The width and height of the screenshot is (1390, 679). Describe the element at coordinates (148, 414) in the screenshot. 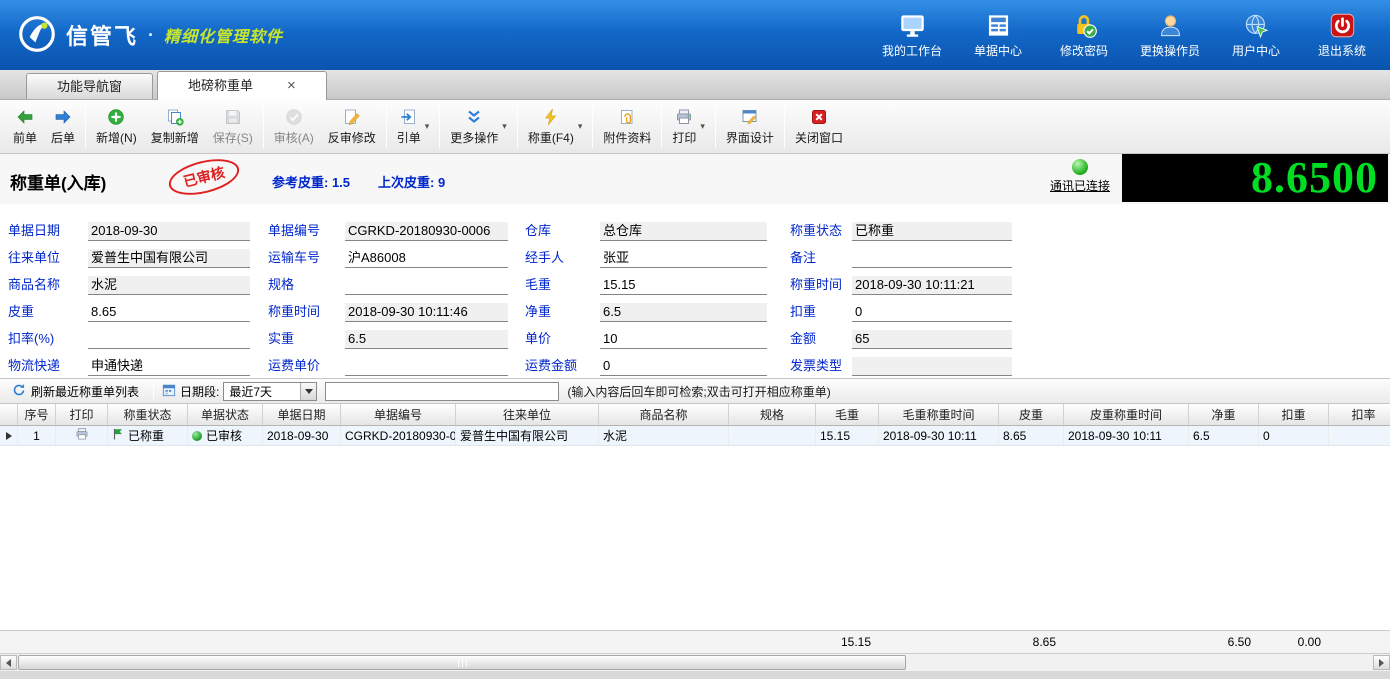

I see `column-header-weigh-status: 称重状态` at that location.